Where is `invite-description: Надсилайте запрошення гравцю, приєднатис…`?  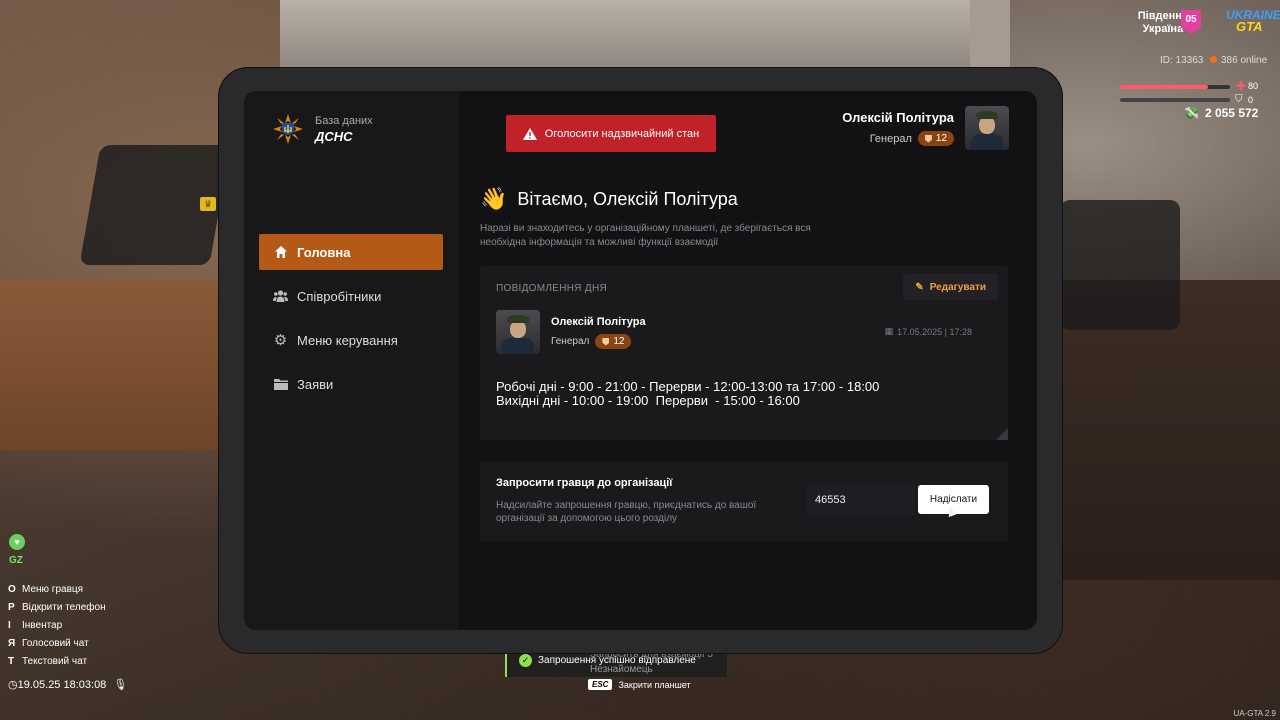
invite-description: Надсилайте запрошення гравцю, приєднатис… is located at coordinates (626, 512).